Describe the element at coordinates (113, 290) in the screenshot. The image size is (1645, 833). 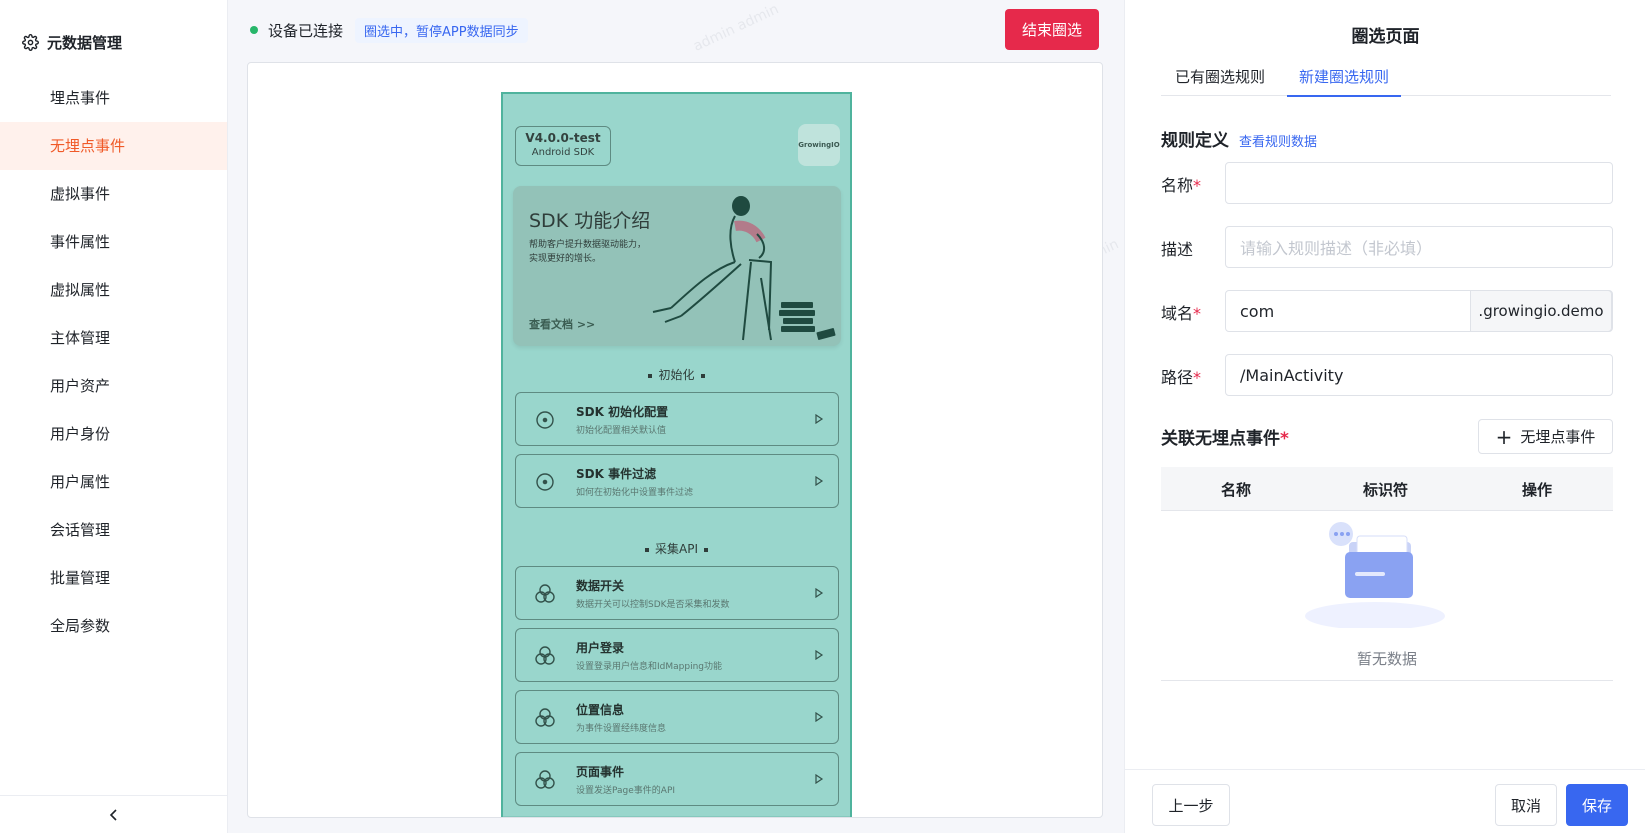
I see `sidebar-item-virtual-properties: 虚拟属性` at that location.